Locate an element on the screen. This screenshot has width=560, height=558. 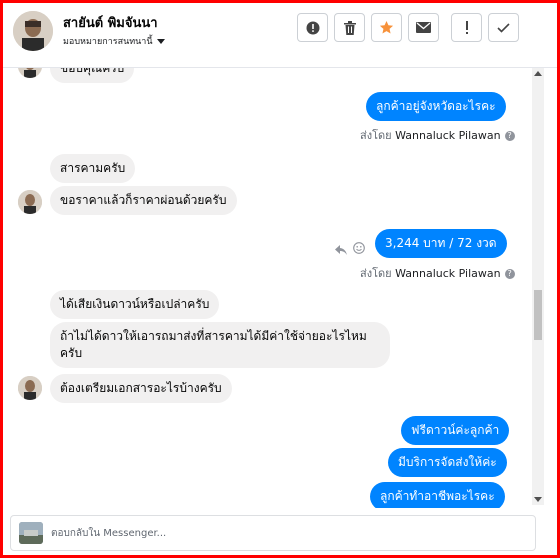
trash-icon is located at coordinates (349, 27).